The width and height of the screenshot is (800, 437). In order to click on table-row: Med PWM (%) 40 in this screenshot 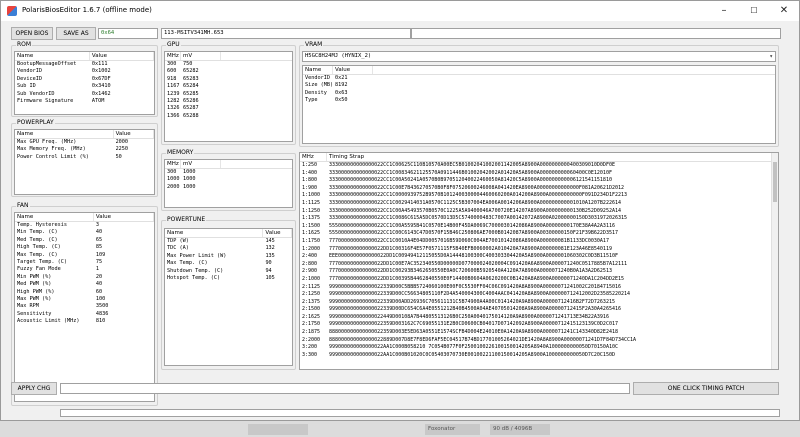, I will do `click(84, 284)`.